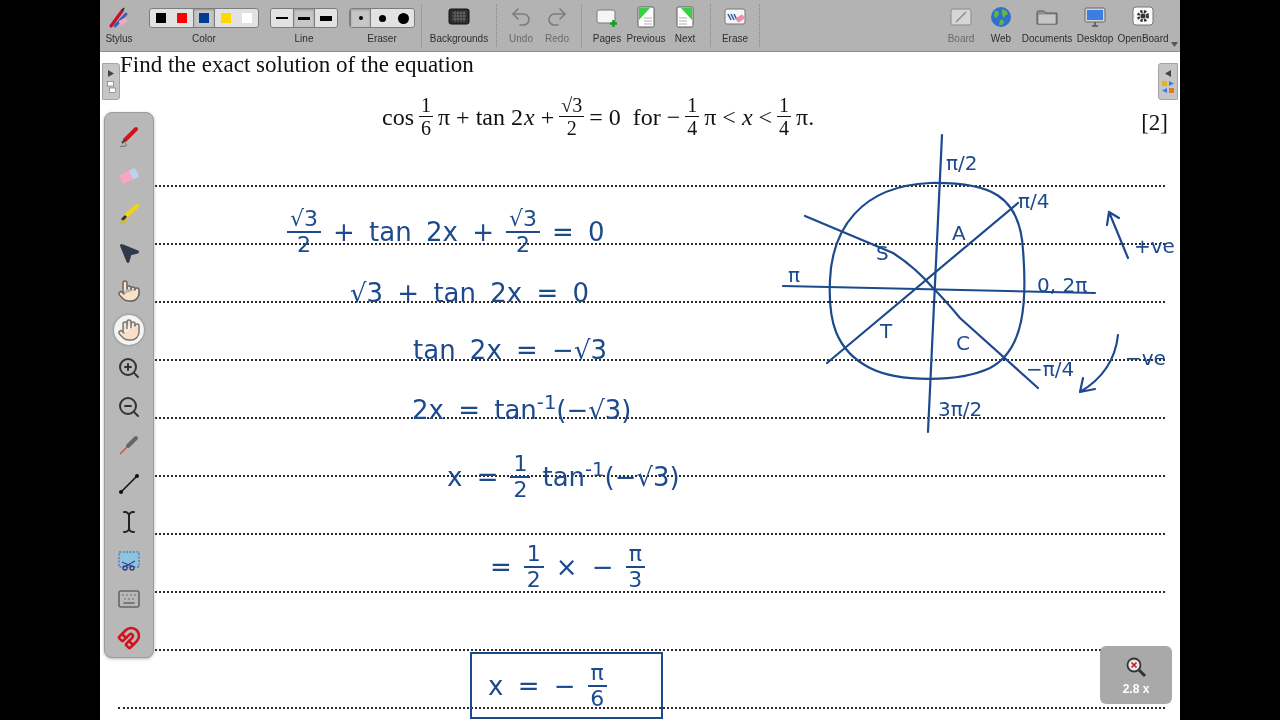 The height and width of the screenshot is (720, 1280). What do you see at coordinates (1001, 16) in the screenshot?
I see `globe-icon` at bounding box center [1001, 16].